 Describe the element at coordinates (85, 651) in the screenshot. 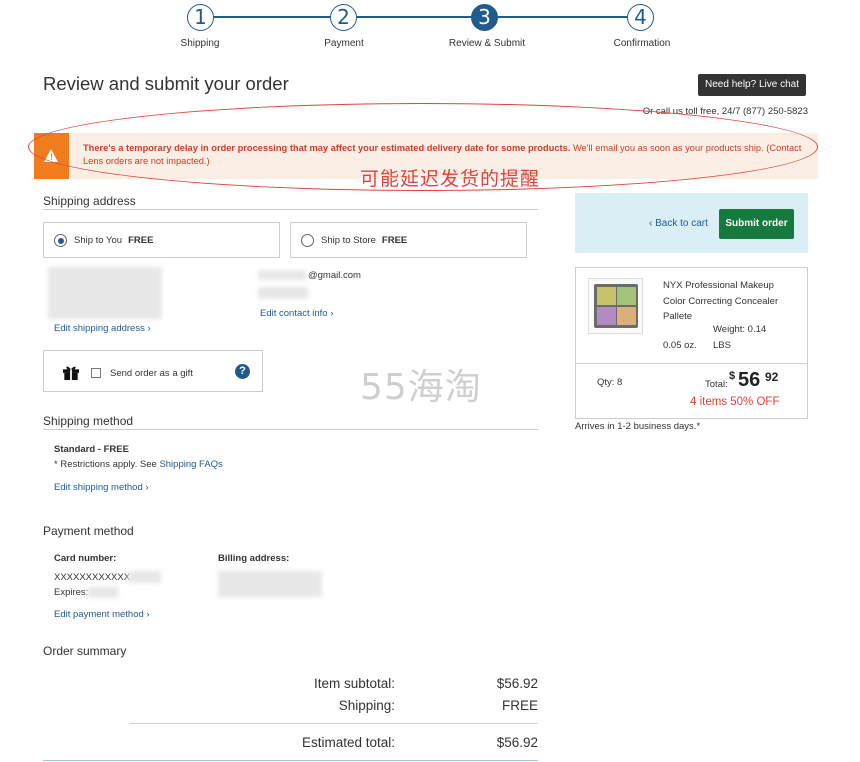

I see `order-summary-title: Order summary` at that location.